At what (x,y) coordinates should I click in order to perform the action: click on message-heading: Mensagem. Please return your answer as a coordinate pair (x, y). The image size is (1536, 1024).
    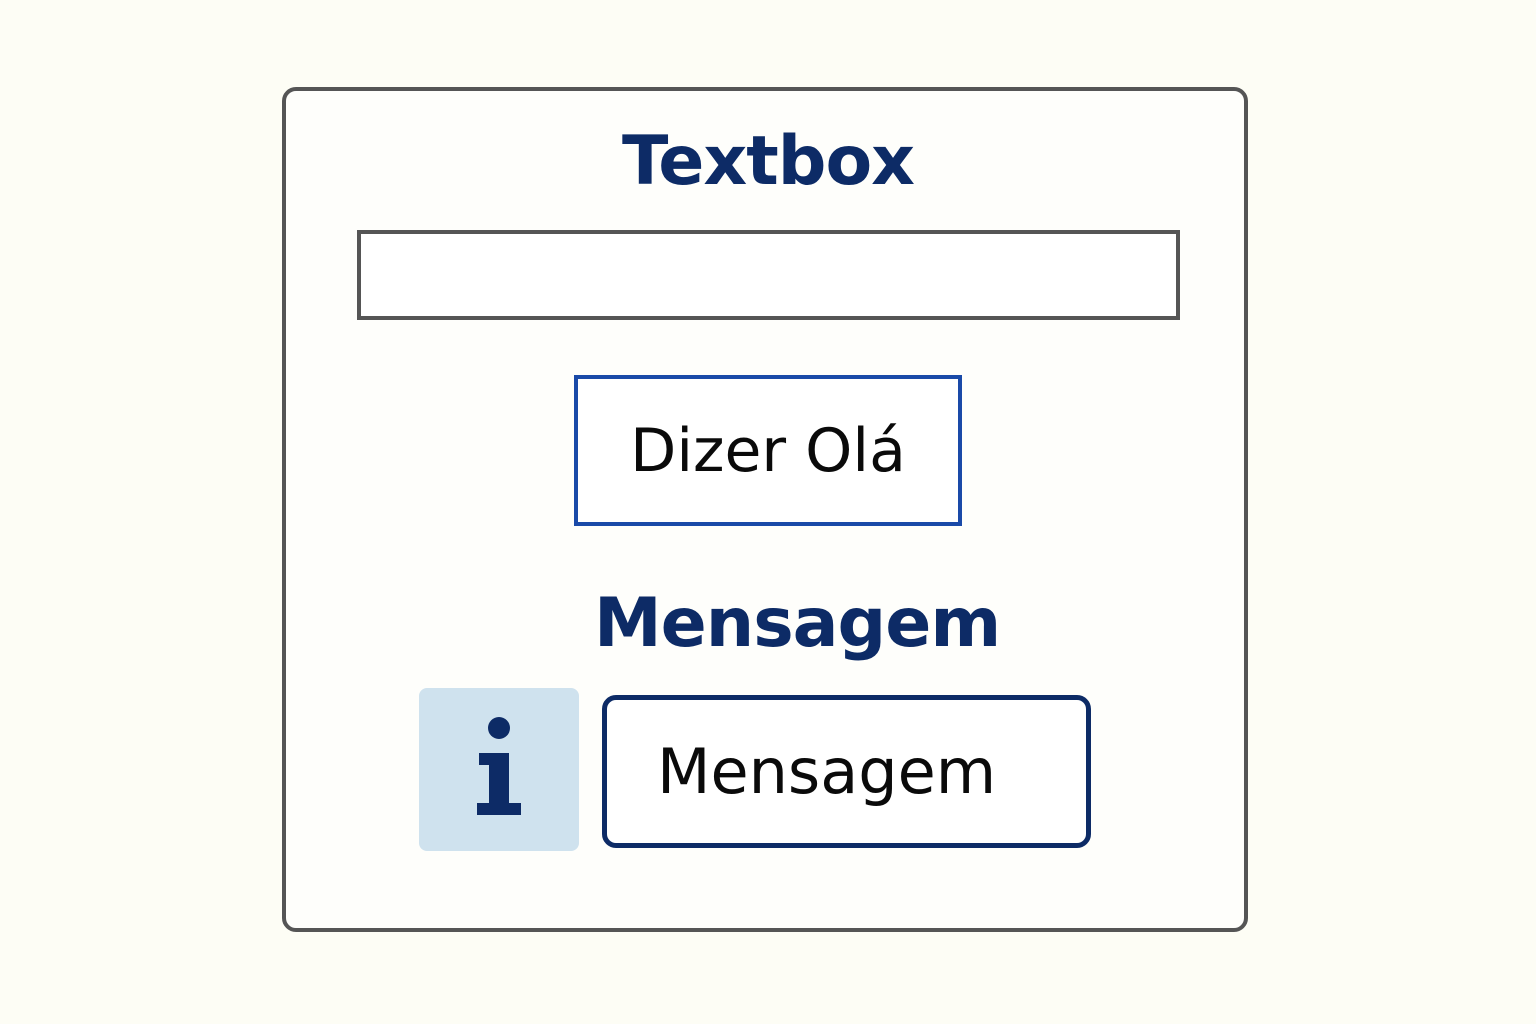
    Looking at the image, I should click on (797, 623).